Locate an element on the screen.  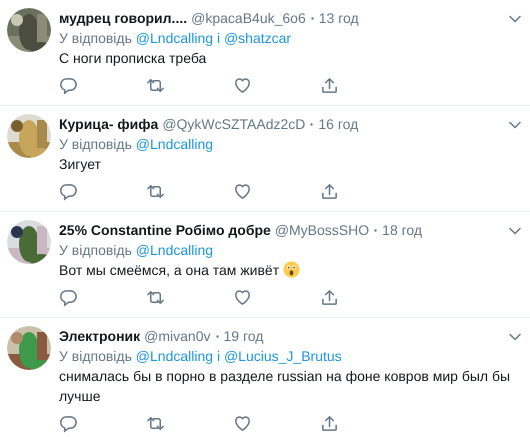
user-name: Электроник is located at coordinates (99, 336).